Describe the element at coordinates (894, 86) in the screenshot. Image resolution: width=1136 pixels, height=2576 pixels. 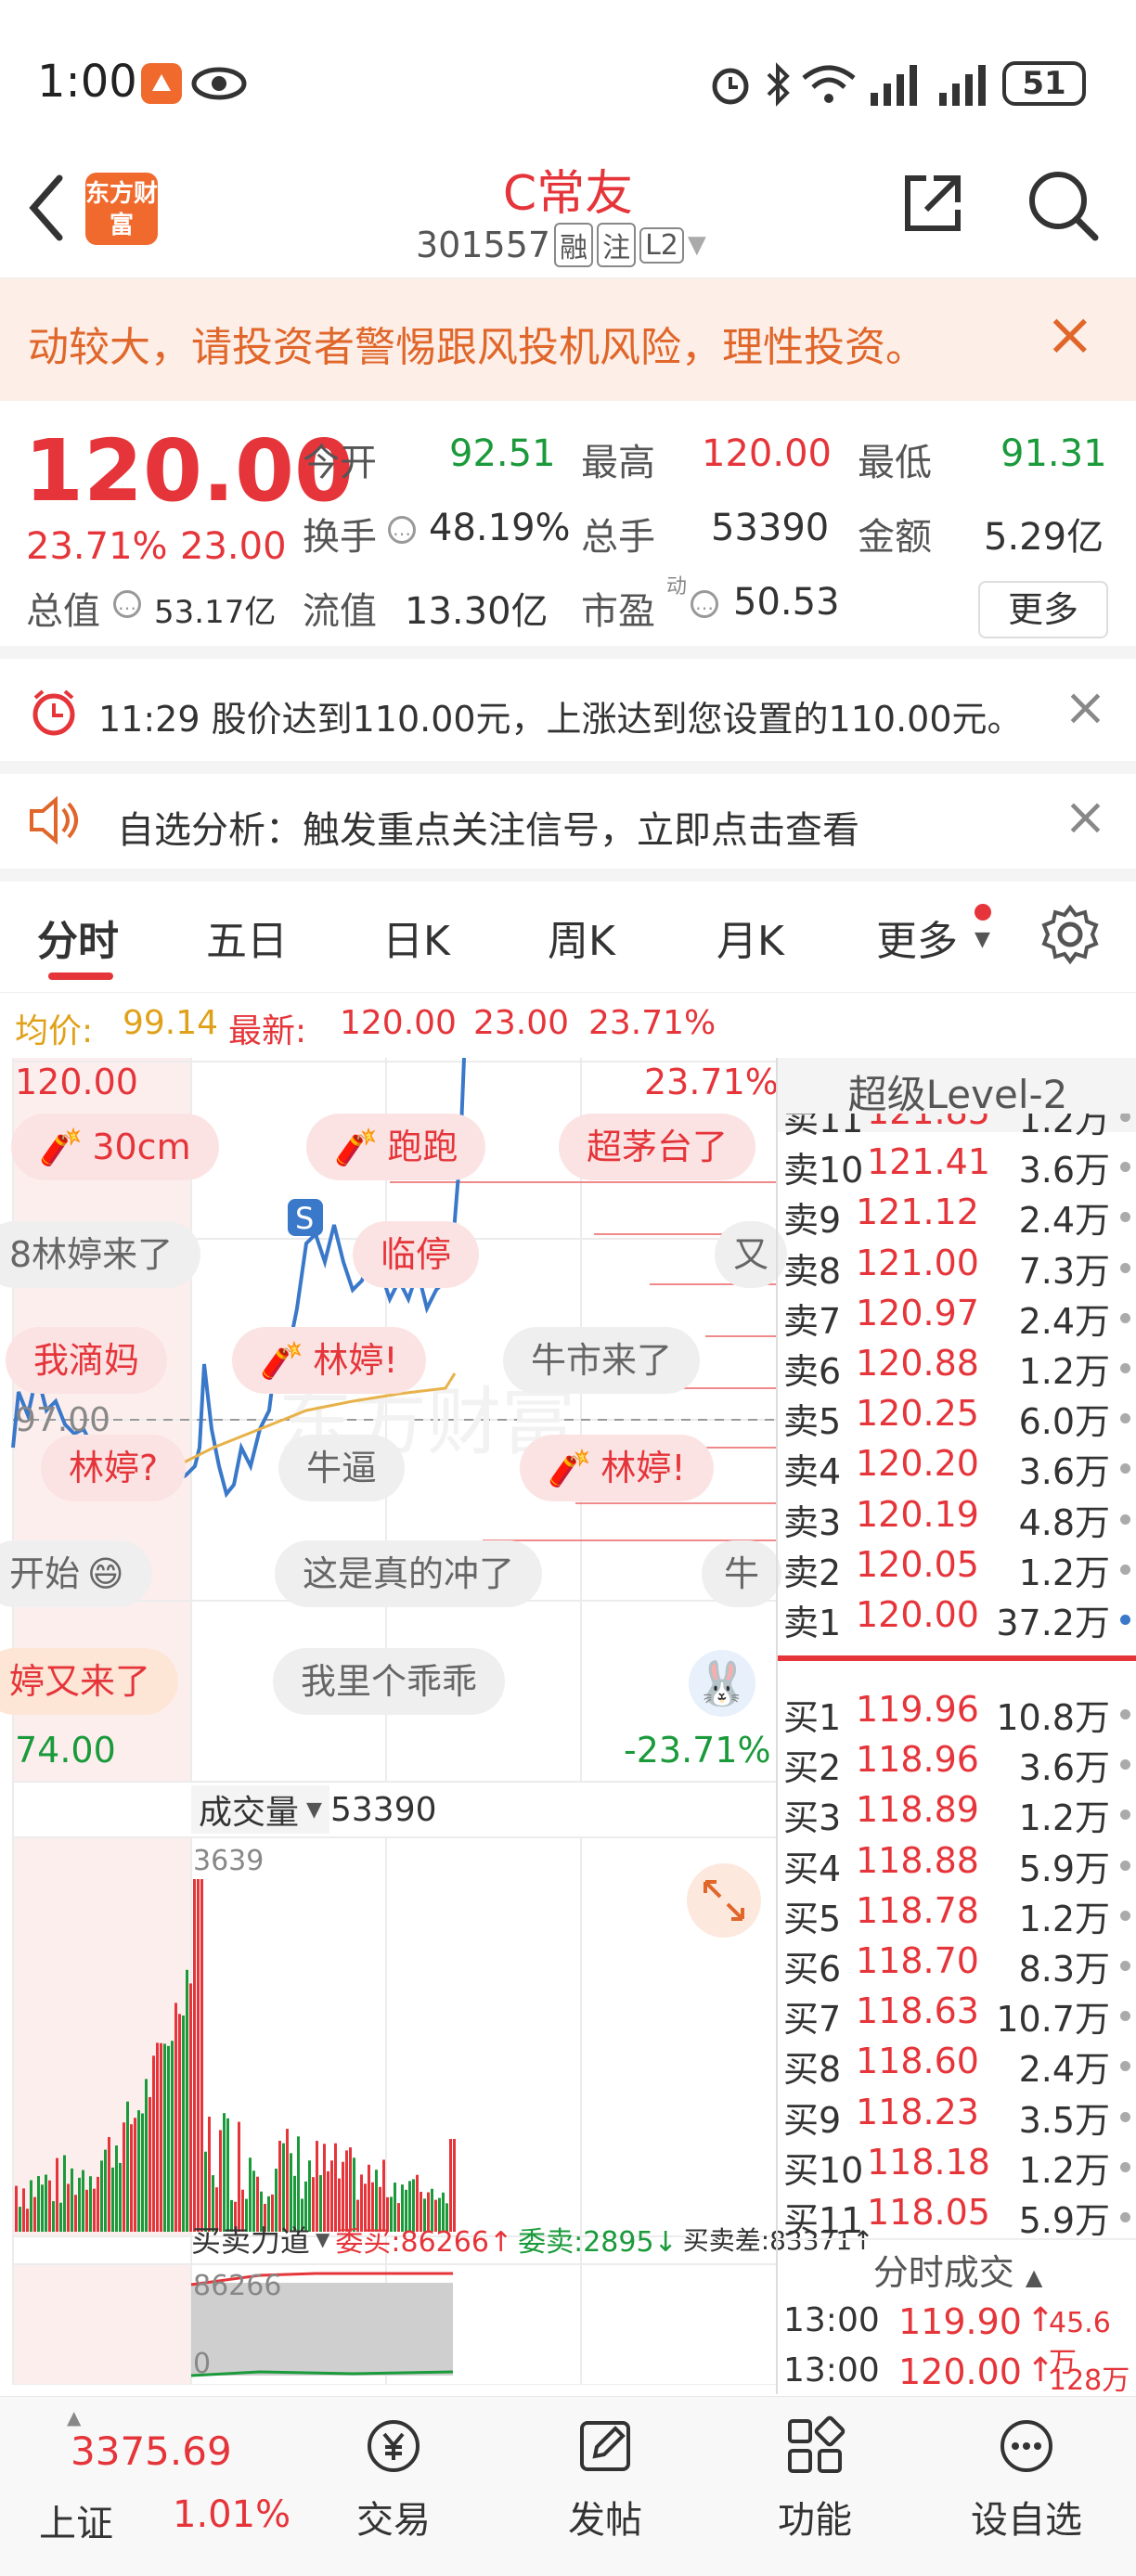
I see `signal-icon` at that location.